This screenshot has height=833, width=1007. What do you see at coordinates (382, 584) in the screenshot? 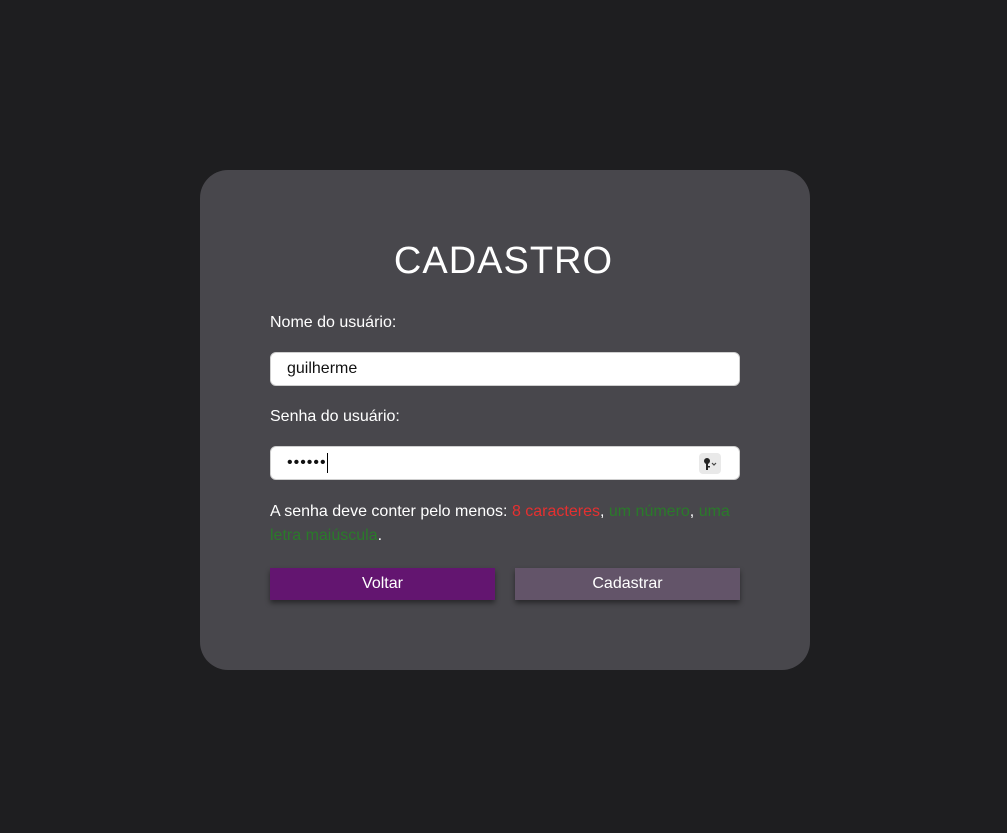
I see `back-button: Voltar` at bounding box center [382, 584].